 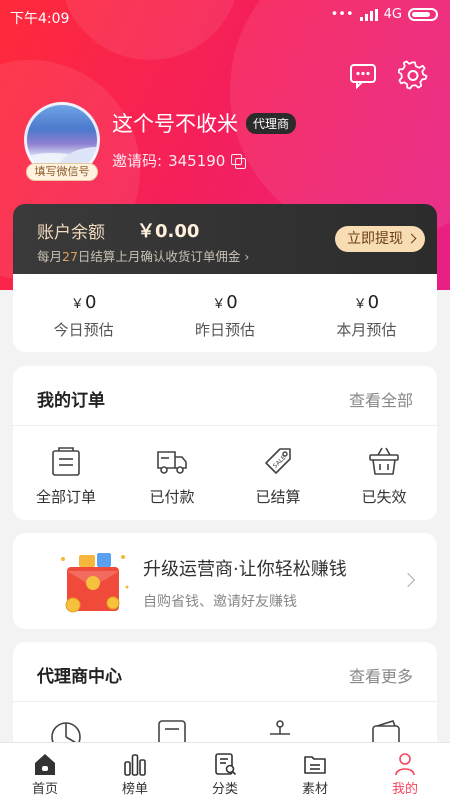 I want to click on tab-materials: 素材, so click(x=315, y=771).